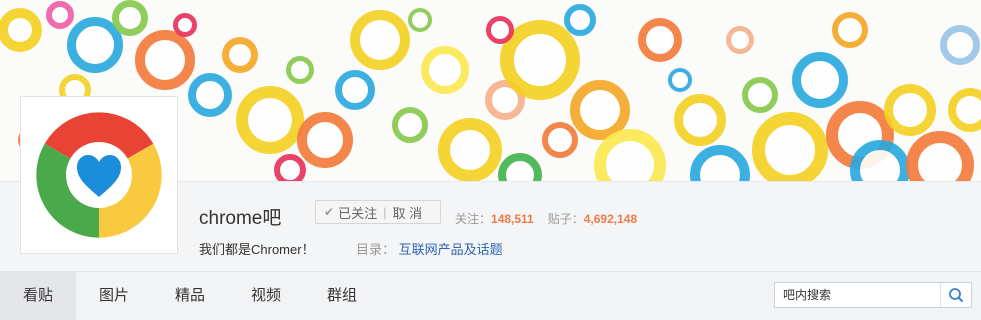 The width and height of the screenshot is (981, 320). I want to click on followers-count: 148,511, so click(512, 219).